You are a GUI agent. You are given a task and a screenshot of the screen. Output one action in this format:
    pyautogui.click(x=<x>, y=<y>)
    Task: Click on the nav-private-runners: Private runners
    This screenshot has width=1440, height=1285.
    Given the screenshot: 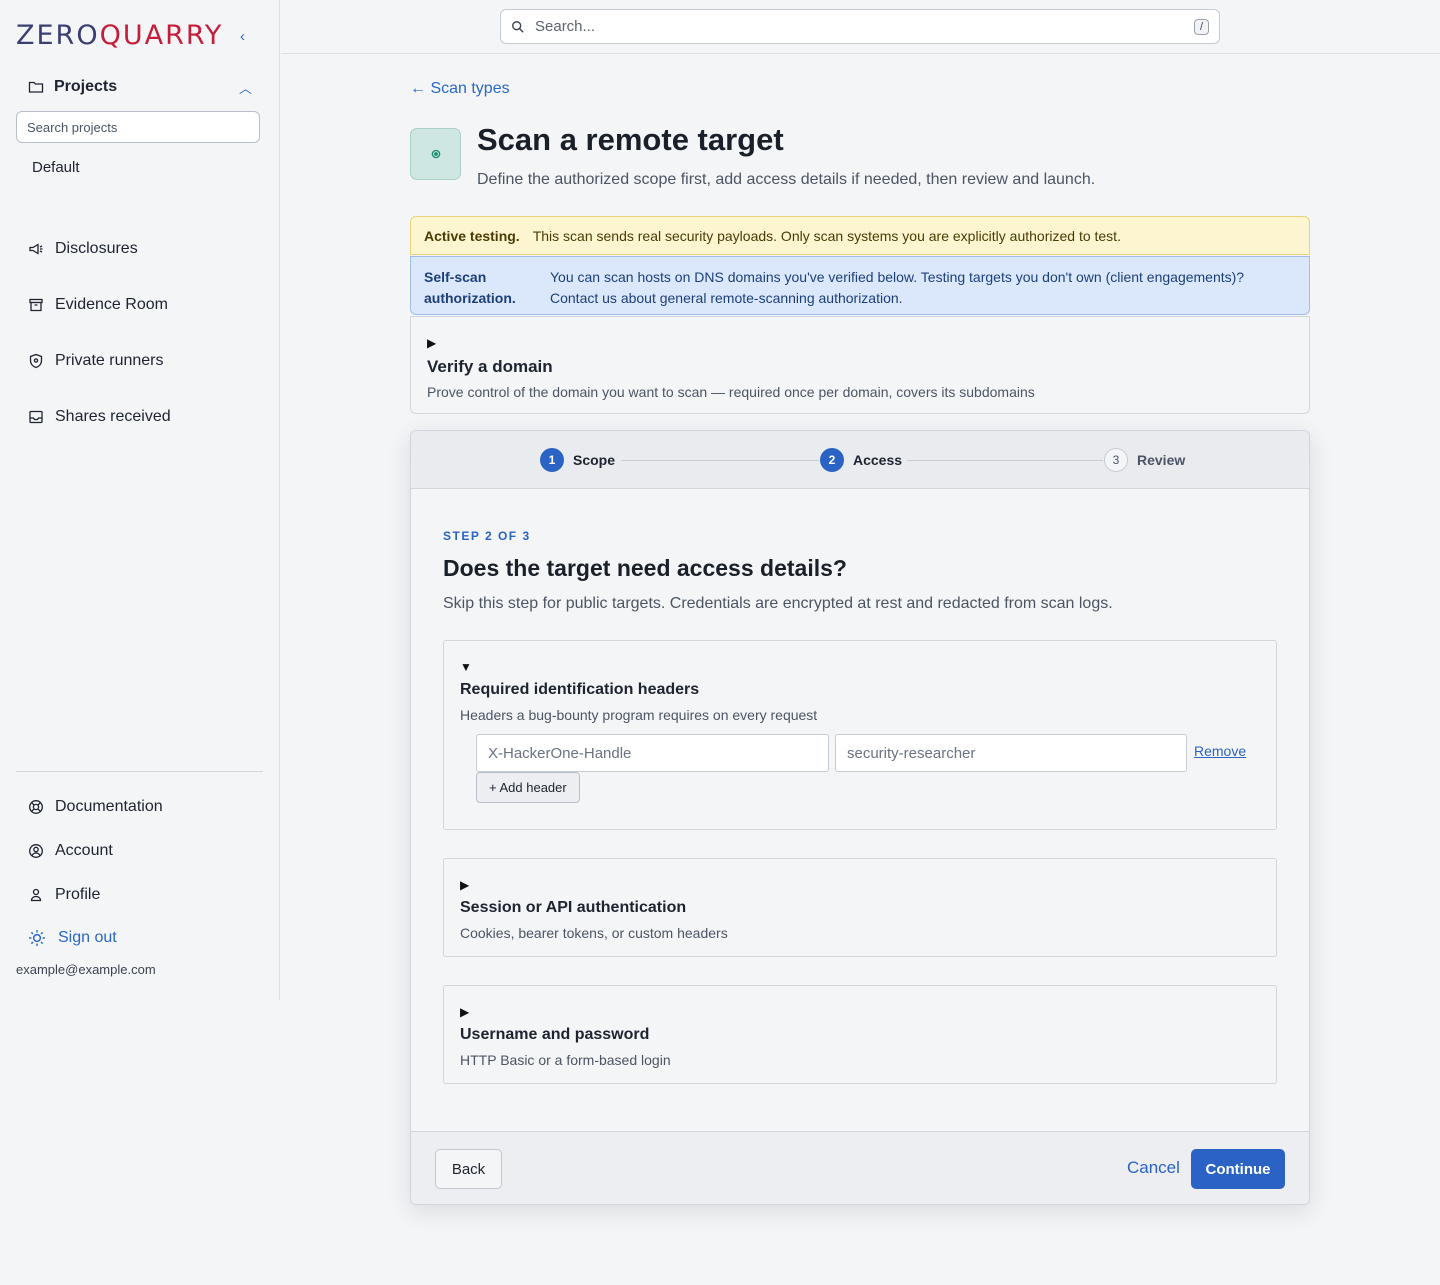 What is the action you would take?
    pyautogui.click(x=96, y=361)
    